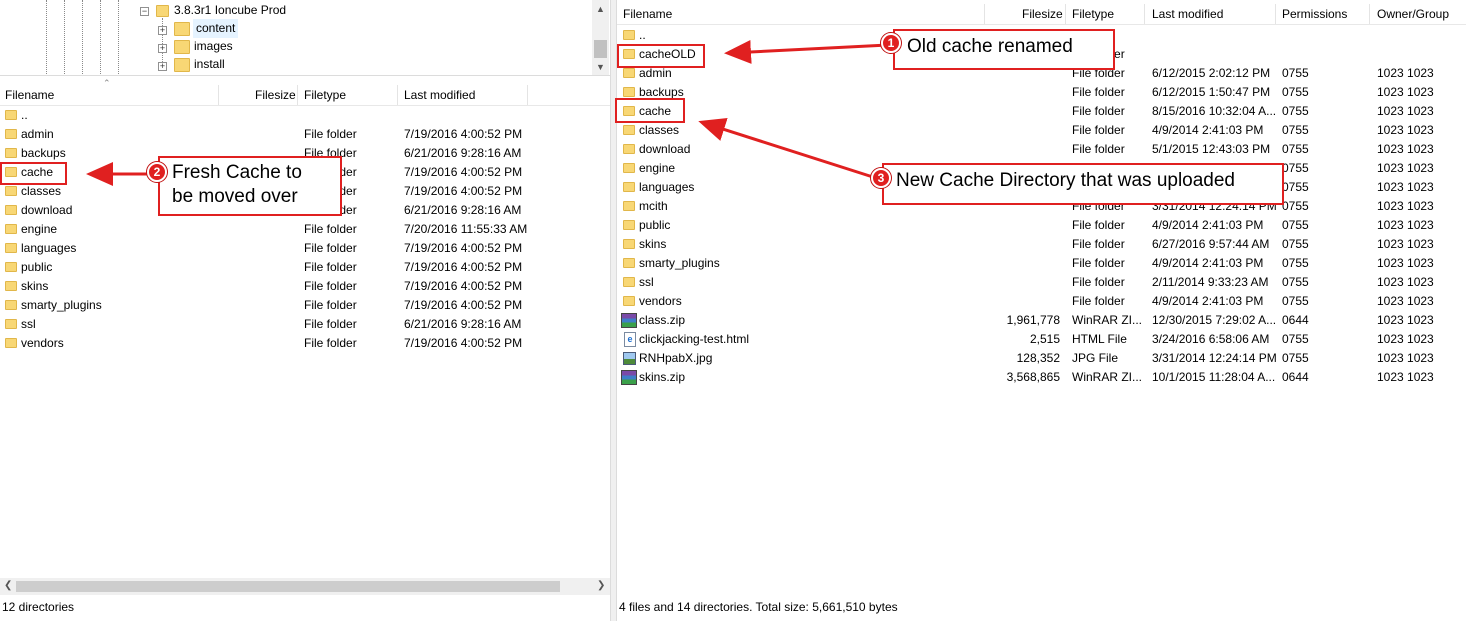 This screenshot has height=621, width=1466. Describe the element at coordinates (661, 56) in the screenshot. I see `highlight-cacheold` at that location.